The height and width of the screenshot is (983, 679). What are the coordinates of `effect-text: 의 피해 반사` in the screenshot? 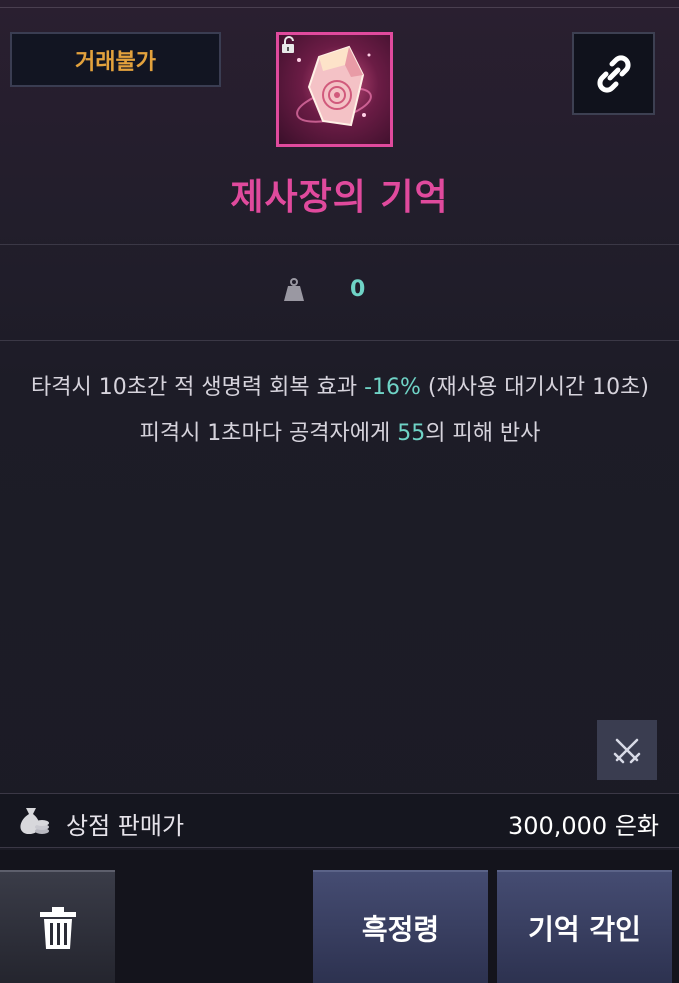 It's located at (483, 433).